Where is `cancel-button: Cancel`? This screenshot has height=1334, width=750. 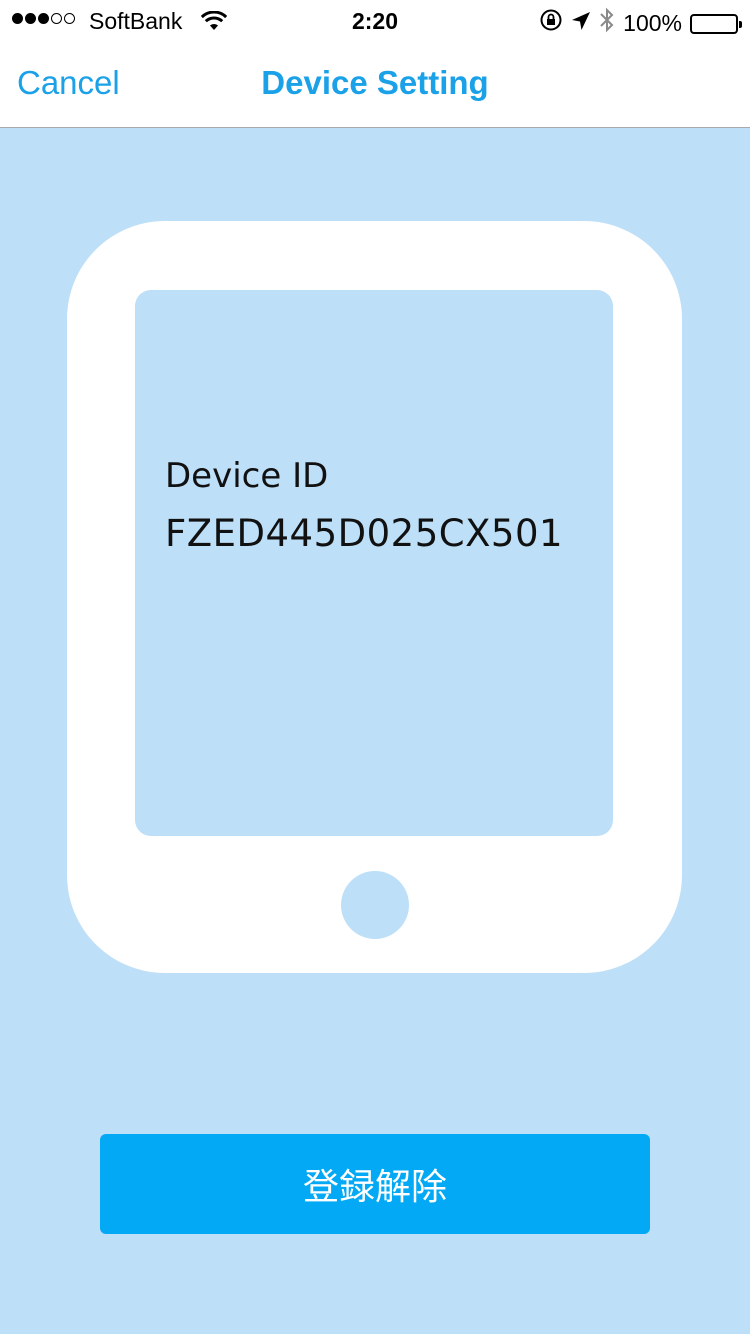
cancel-button: Cancel is located at coordinates (68, 83).